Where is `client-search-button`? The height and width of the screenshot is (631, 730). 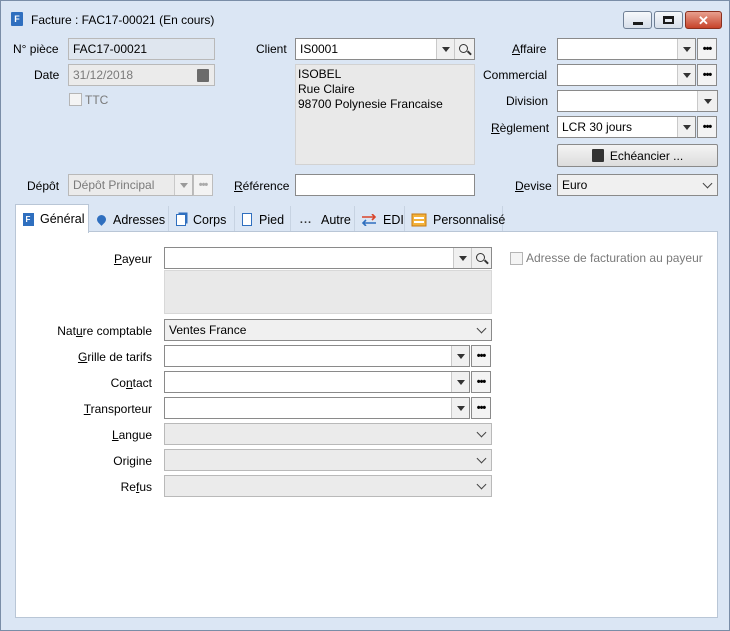
client-search-button is located at coordinates (464, 49).